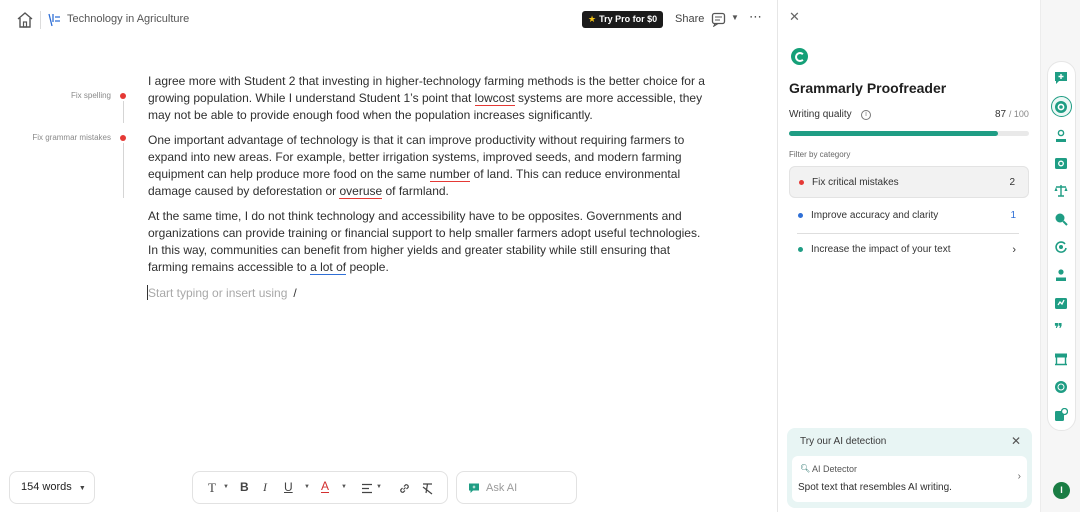  What do you see at coordinates (1061, 329) in the screenshot?
I see `citation-quote-icon: ❞` at bounding box center [1061, 329].